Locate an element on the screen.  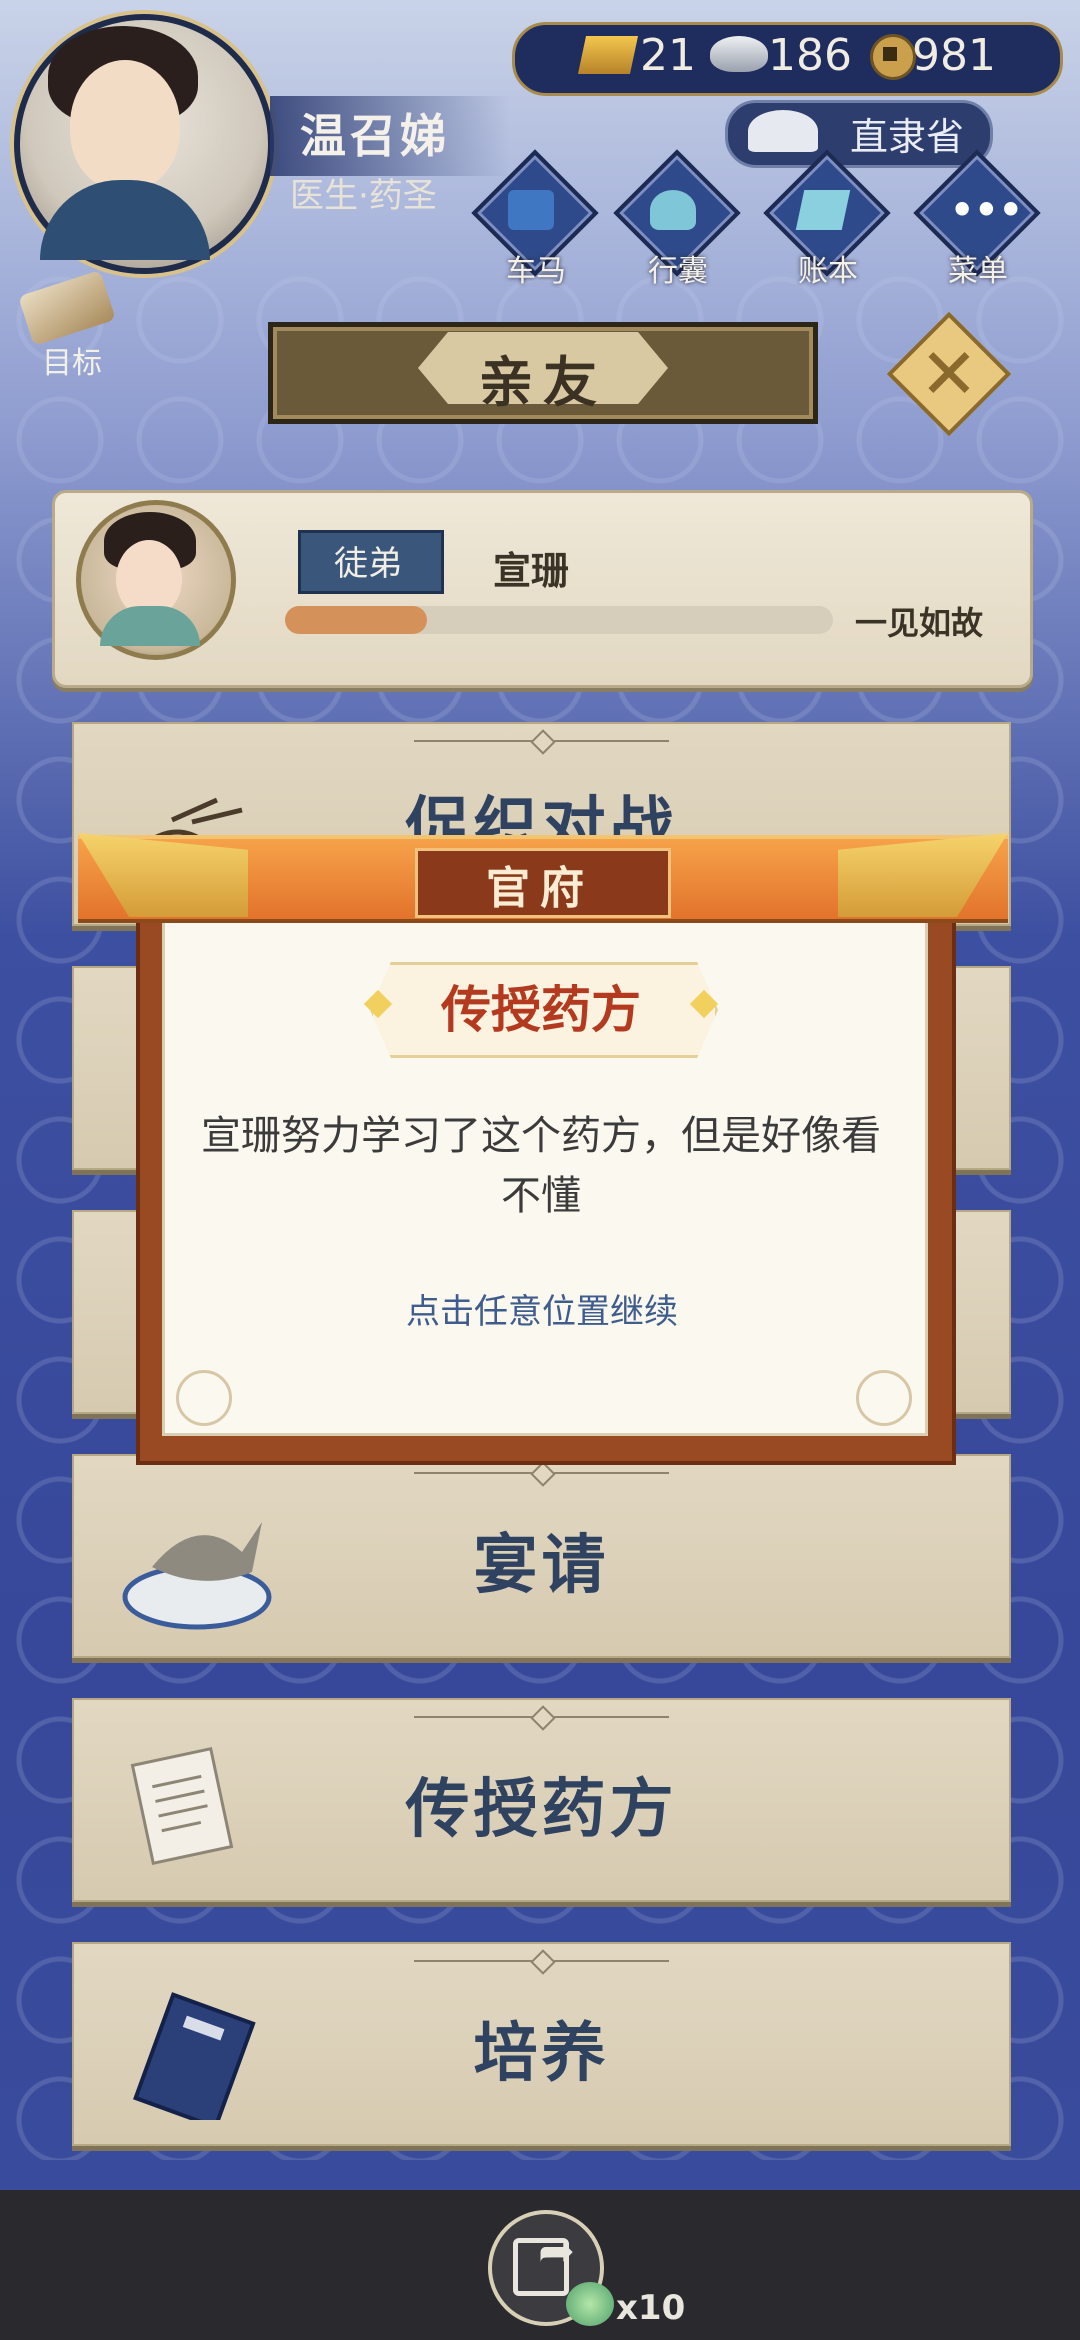
relationship-bar-fill is located at coordinates (356, 620).